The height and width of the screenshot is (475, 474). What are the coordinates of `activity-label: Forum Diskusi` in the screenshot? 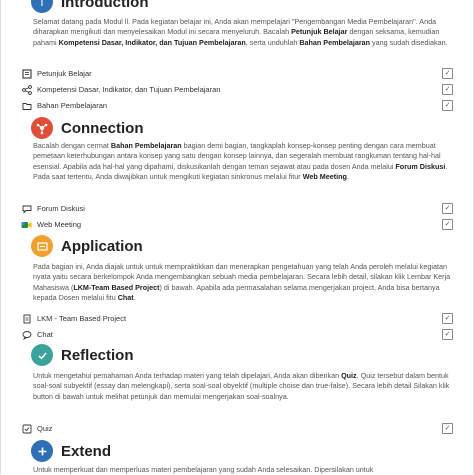 It's located at (249, 208).